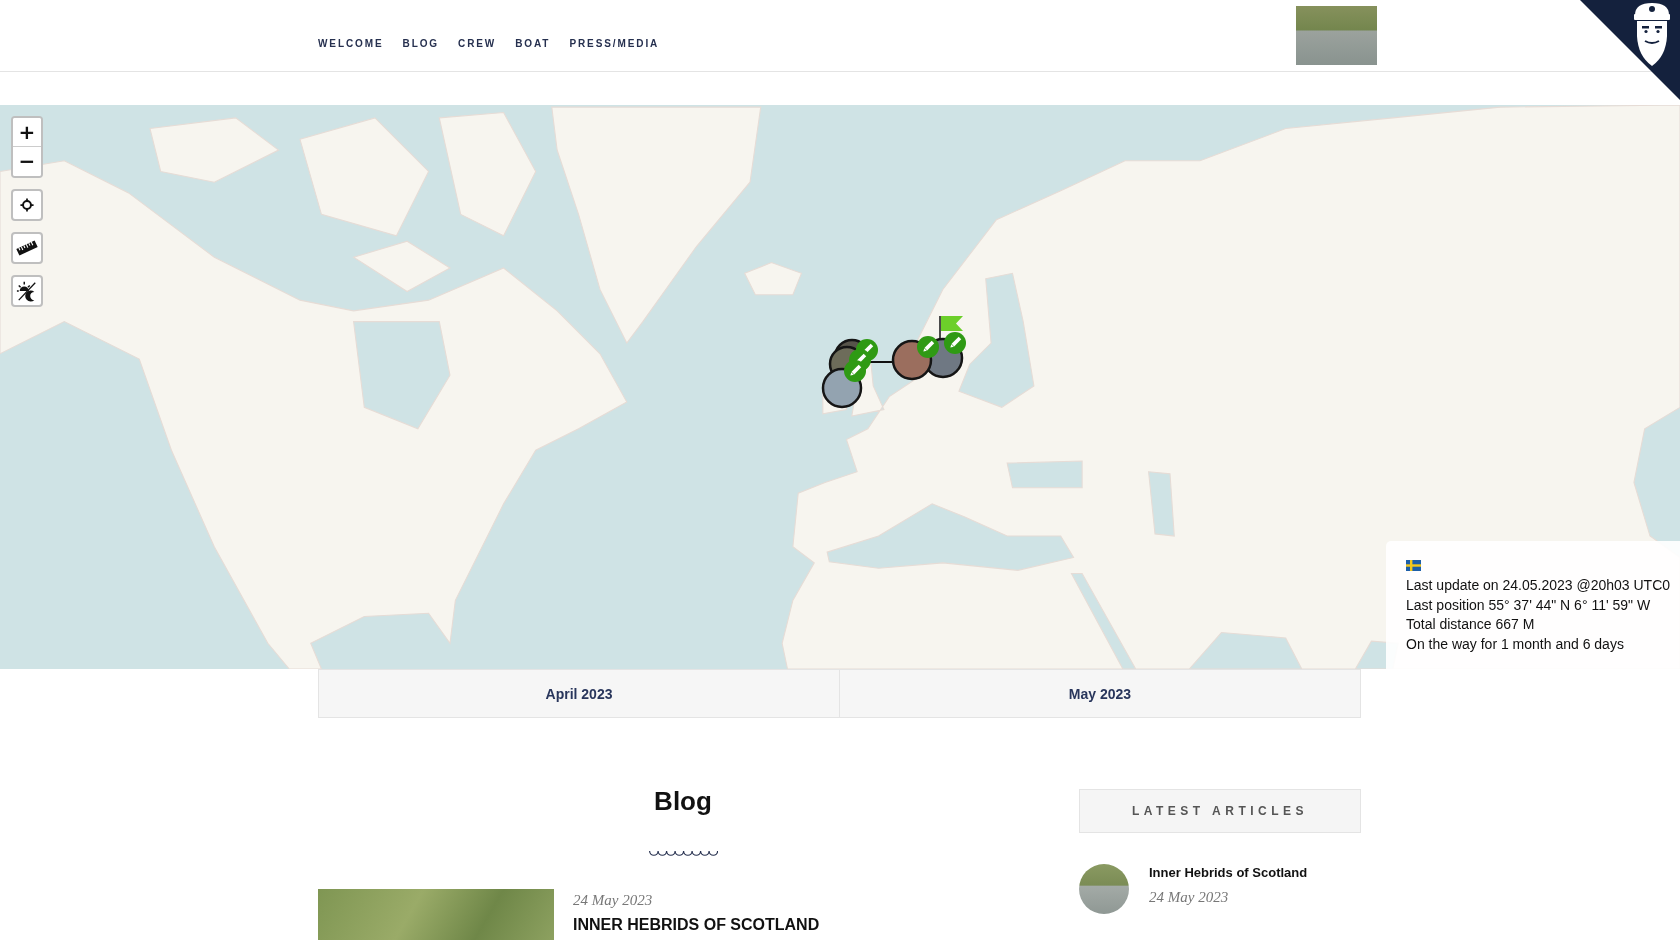  I want to click on sun-moon-icon, so click(27, 291).